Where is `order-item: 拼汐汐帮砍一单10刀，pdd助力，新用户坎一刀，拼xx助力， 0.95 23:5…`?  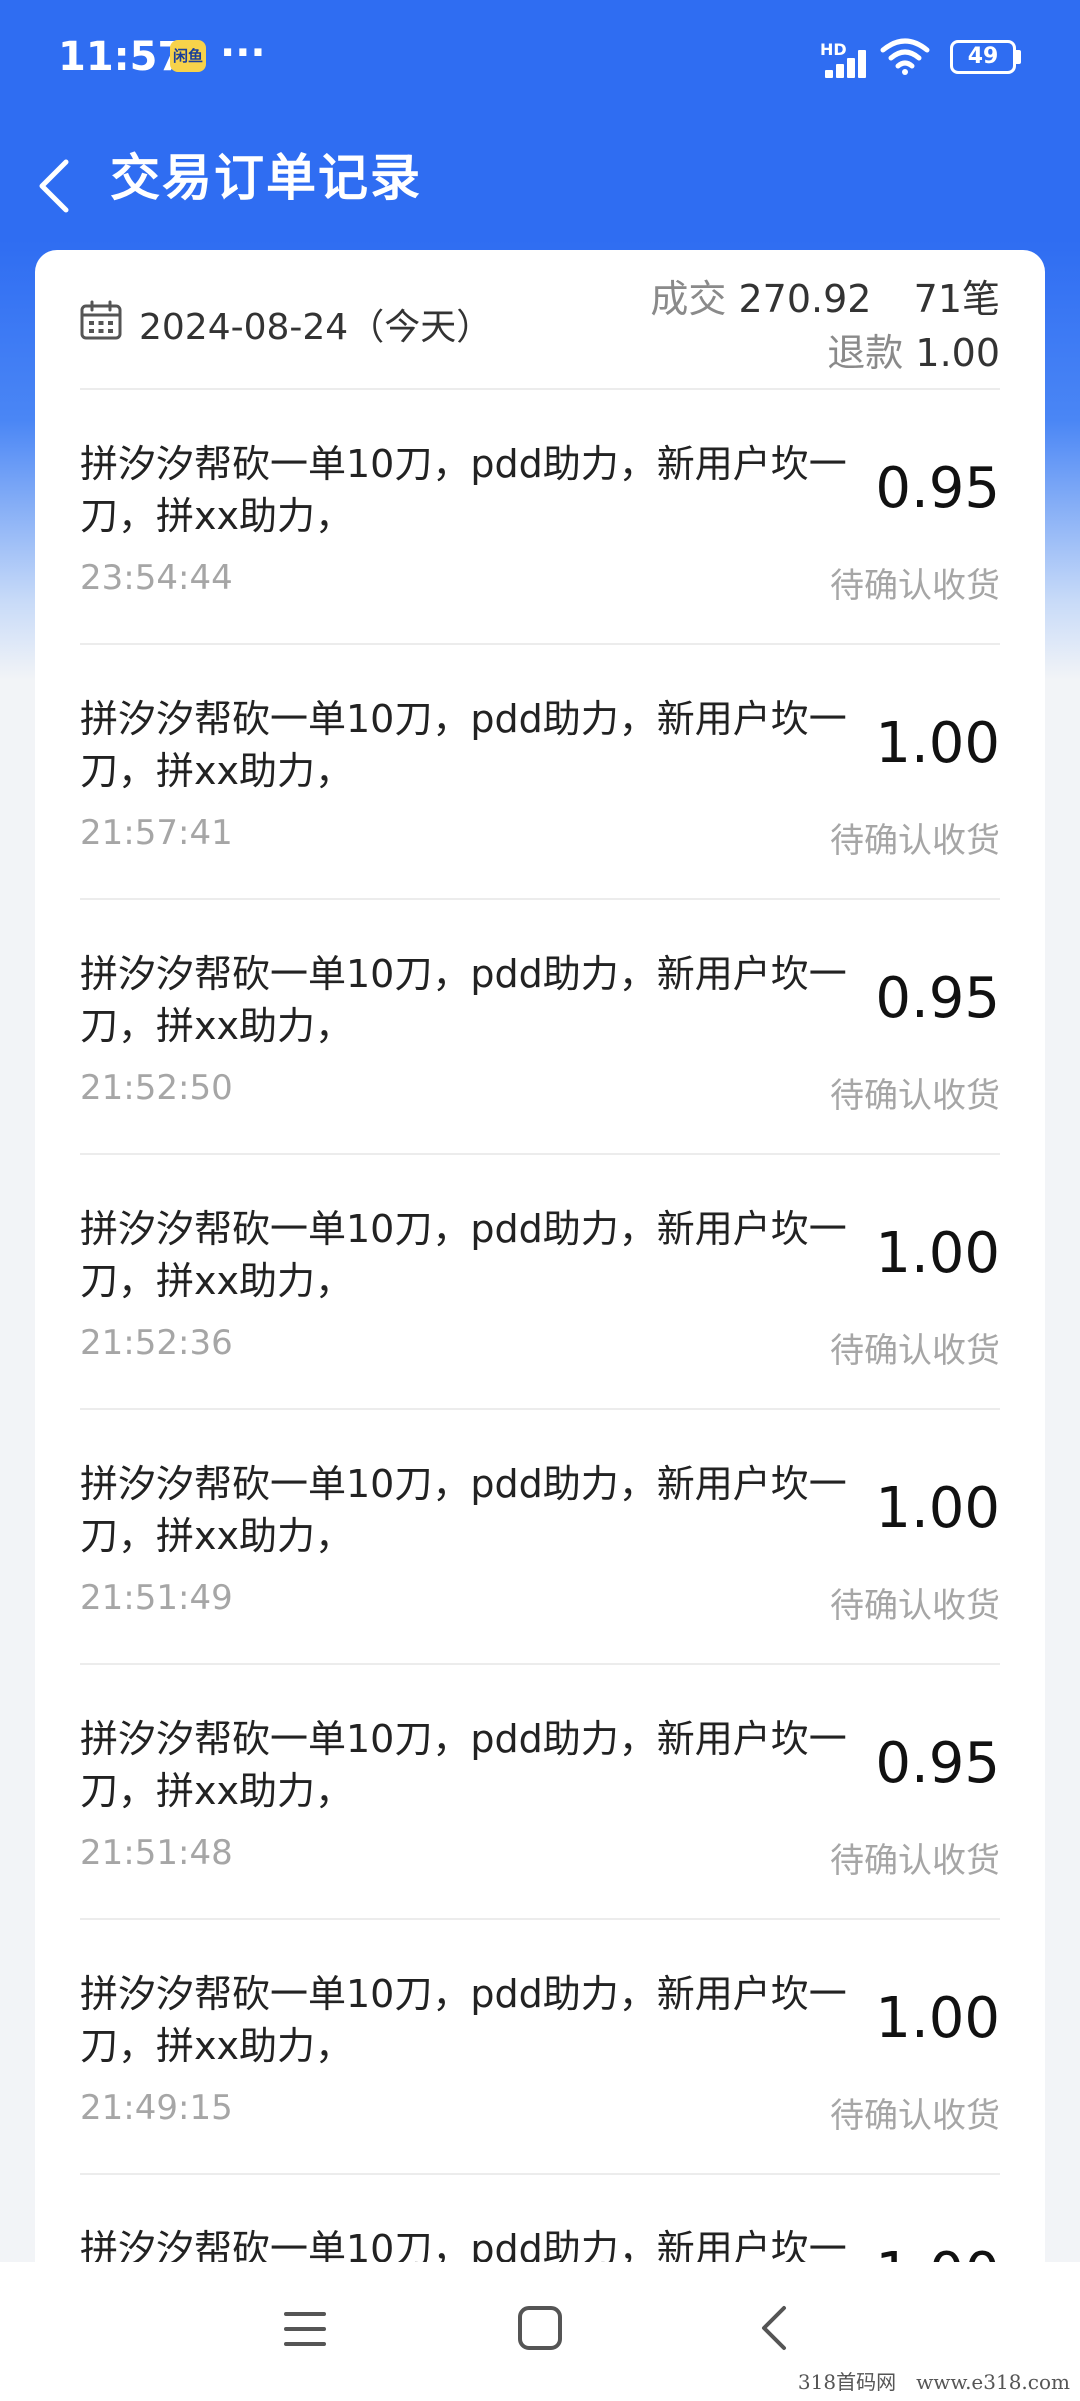 order-item: 拼汐汐帮砍一单10刀，pdd助力，新用户坎一刀，拼xx助力， 0.95 23:5… is located at coordinates (540, 517).